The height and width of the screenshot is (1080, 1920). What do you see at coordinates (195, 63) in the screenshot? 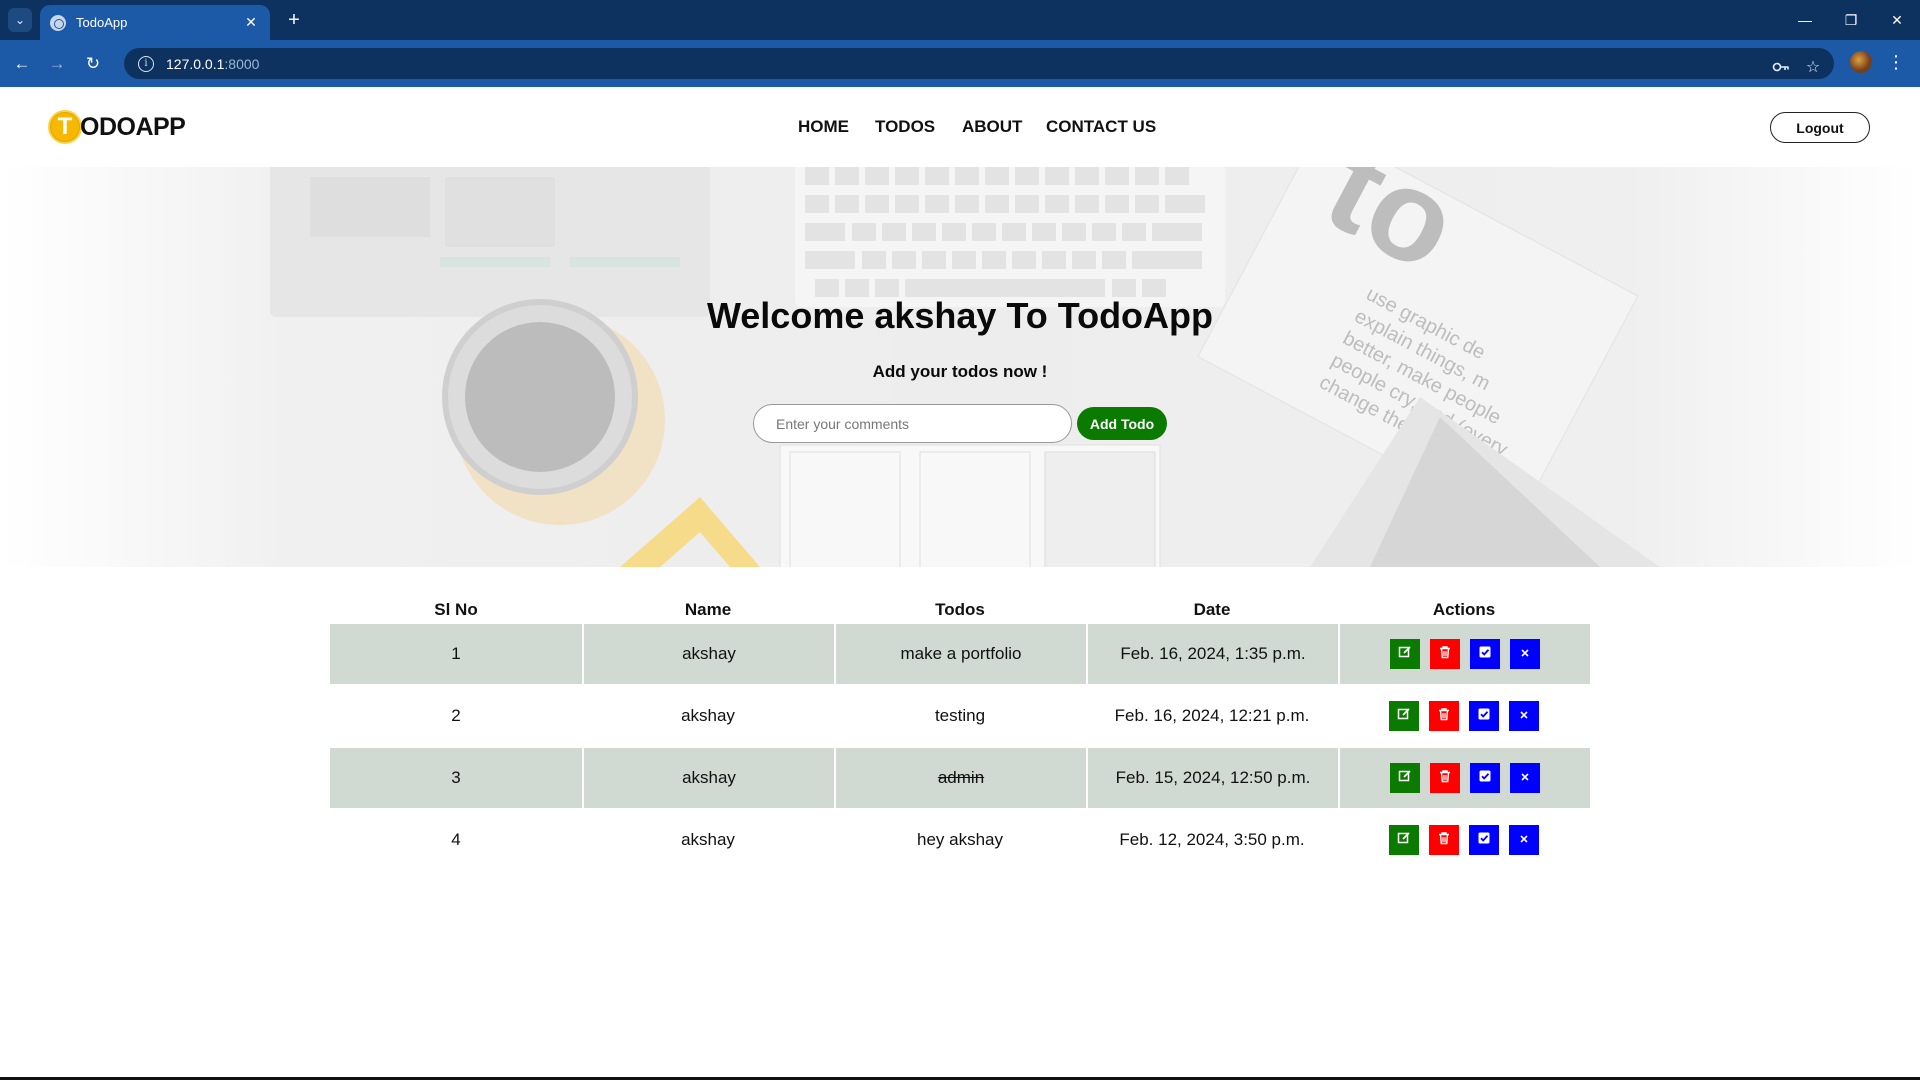
I see `url-host: 127.0.0.1` at bounding box center [195, 63].